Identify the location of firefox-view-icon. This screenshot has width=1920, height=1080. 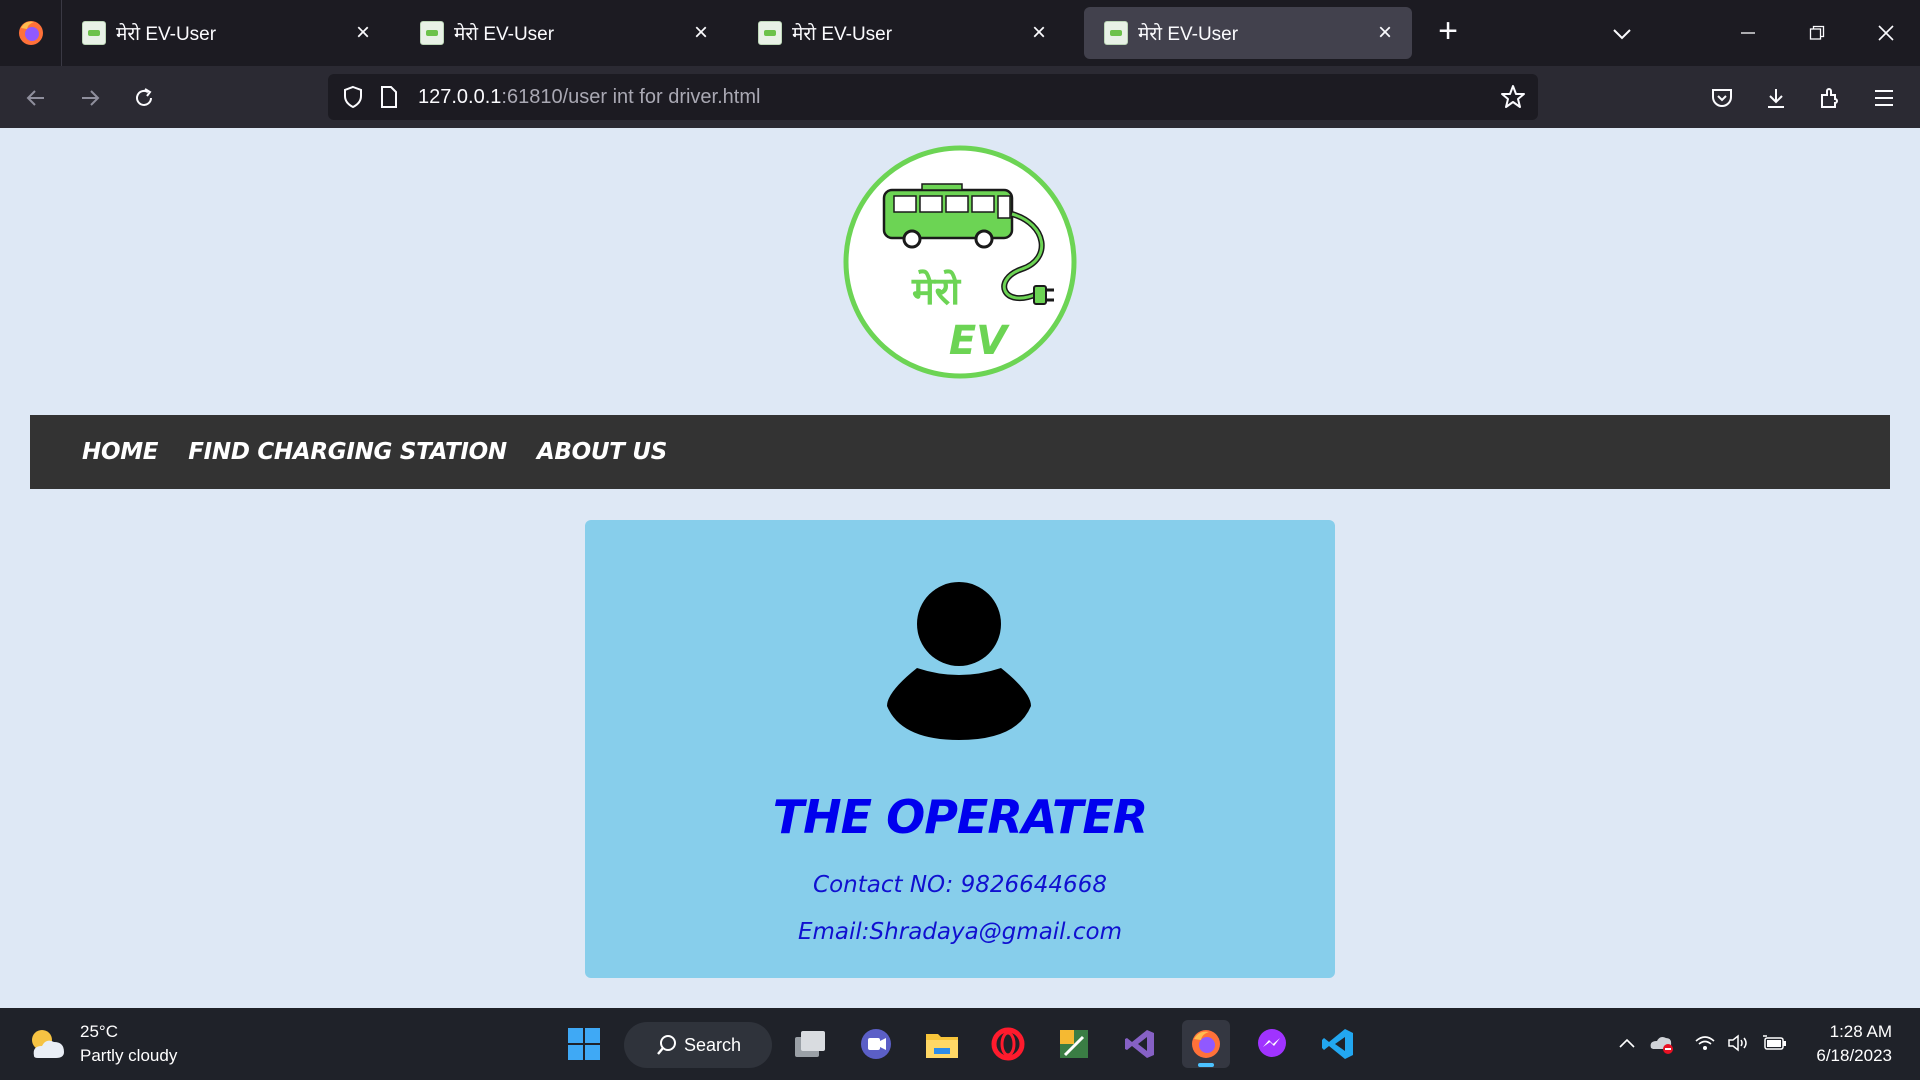
(31, 33).